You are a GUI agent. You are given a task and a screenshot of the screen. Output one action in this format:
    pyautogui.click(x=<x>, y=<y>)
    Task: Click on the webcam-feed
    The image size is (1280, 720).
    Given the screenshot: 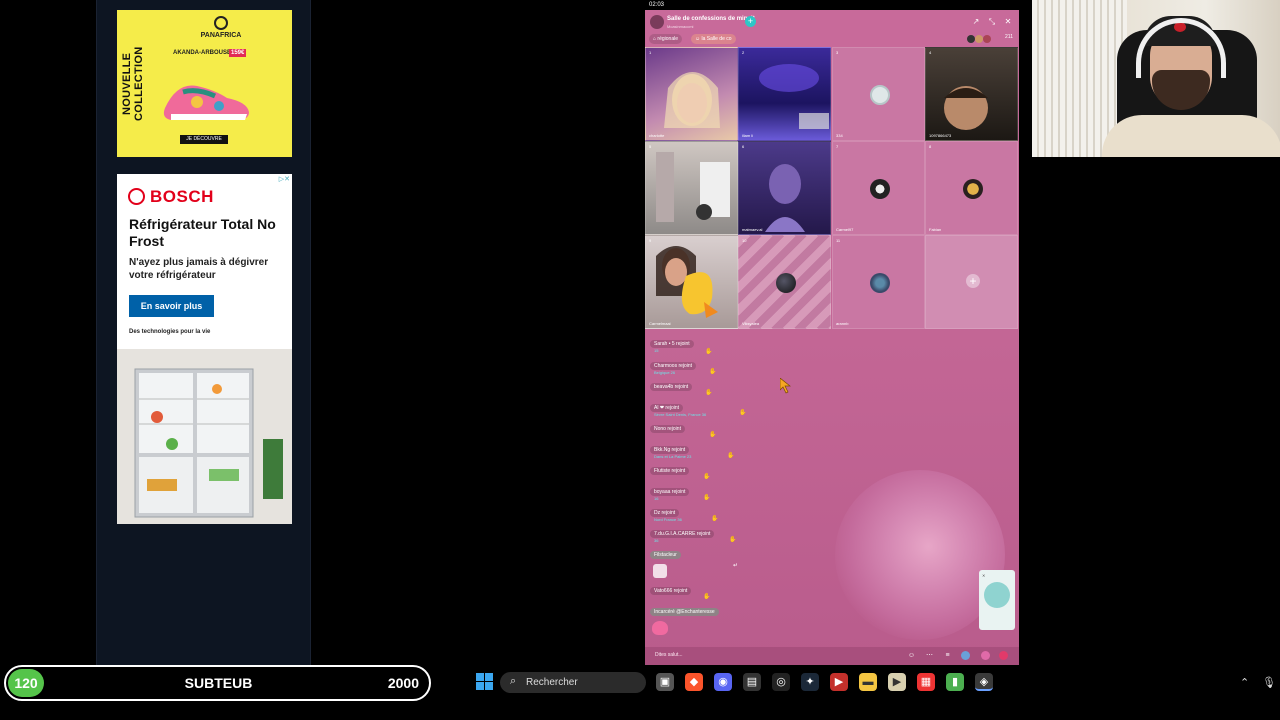 What is the action you would take?
    pyautogui.click(x=1156, y=78)
    